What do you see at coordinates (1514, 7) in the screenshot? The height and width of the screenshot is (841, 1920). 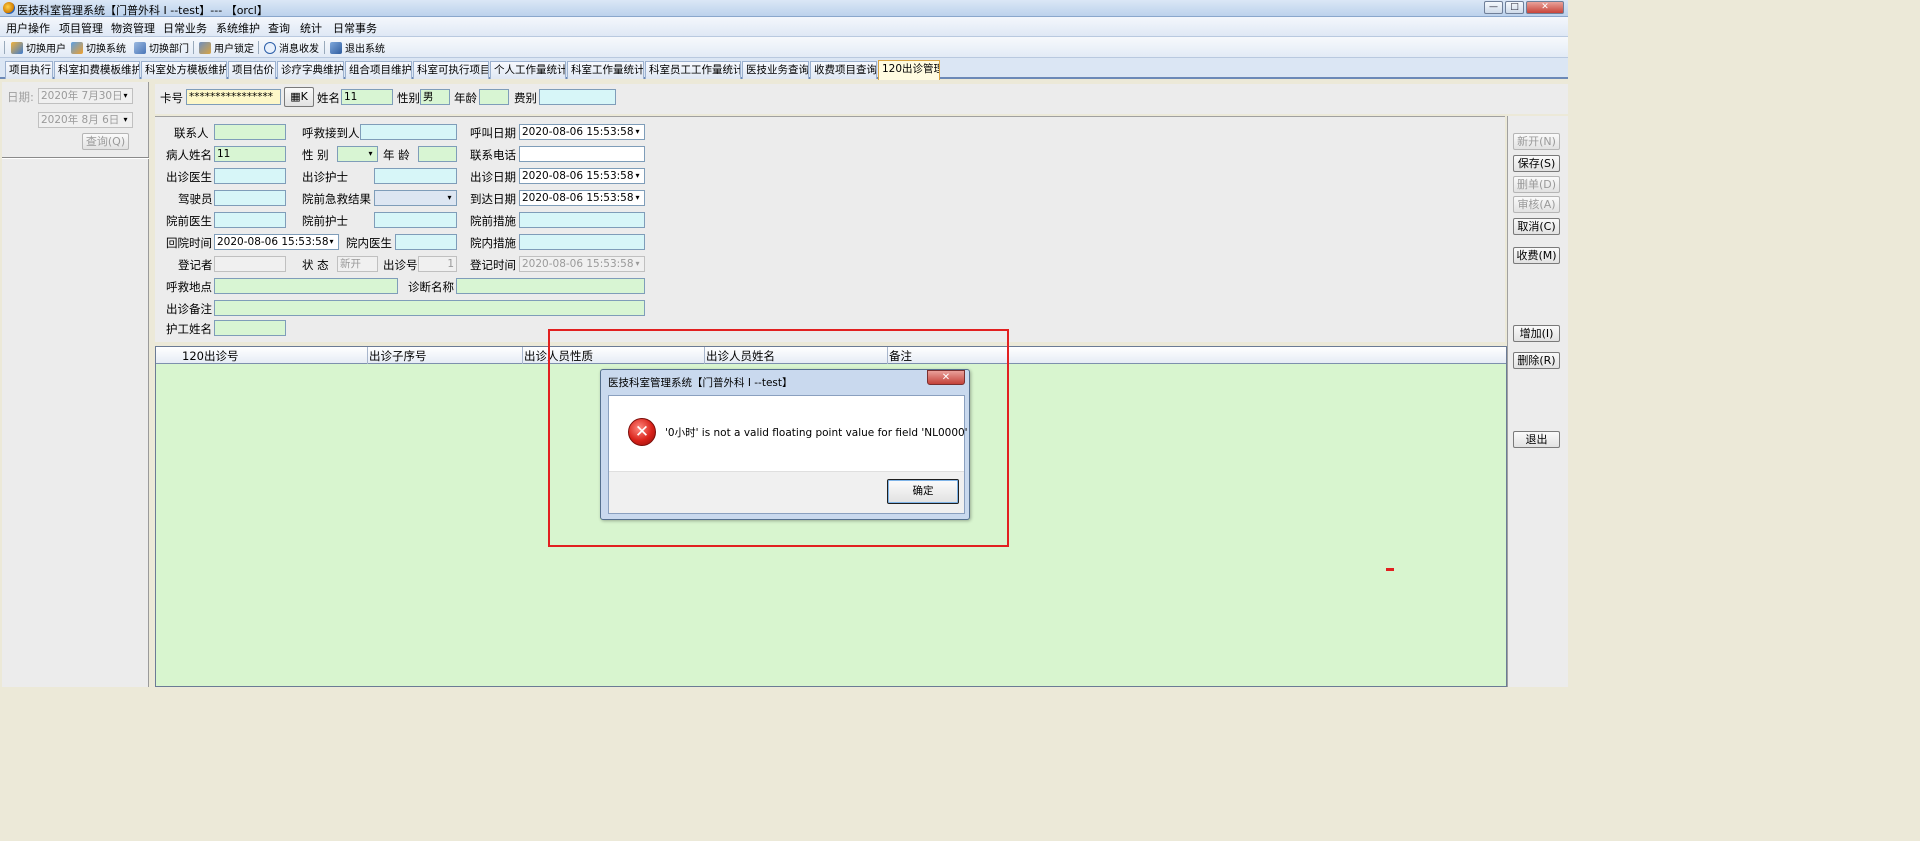 I see `maximize-button: □` at bounding box center [1514, 7].